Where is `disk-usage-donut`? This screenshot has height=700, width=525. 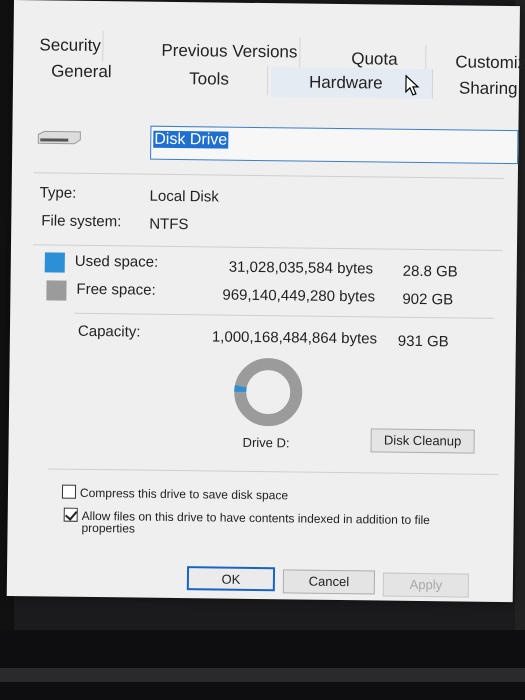
disk-usage-donut is located at coordinates (268, 392).